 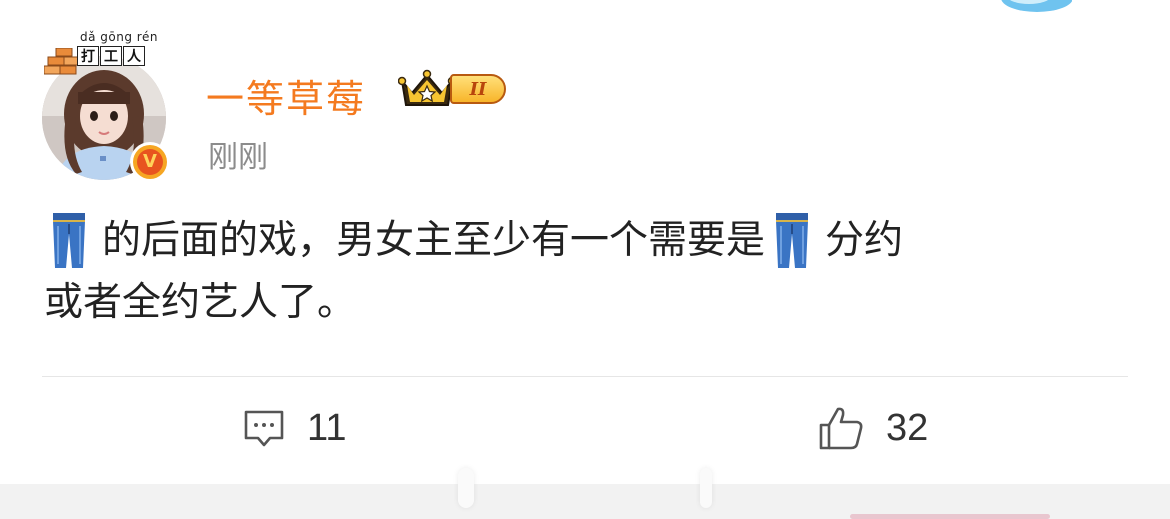 What do you see at coordinates (706, 488) in the screenshot?
I see `scroll-handle-right` at bounding box center [706, 488].